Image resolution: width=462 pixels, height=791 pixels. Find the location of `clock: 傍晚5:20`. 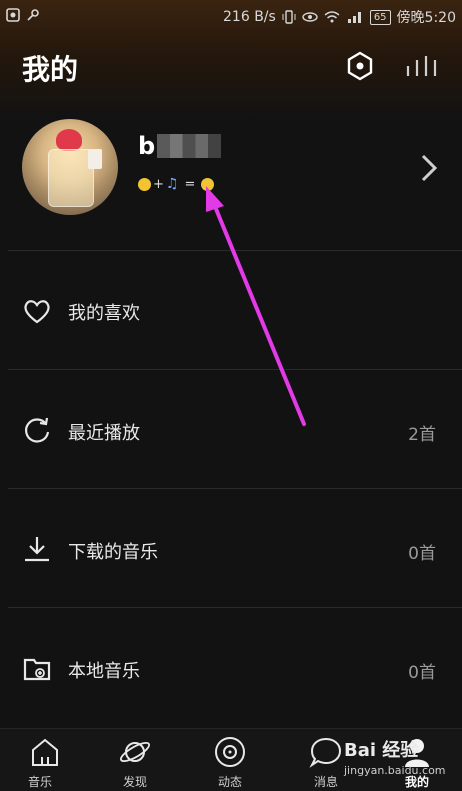

clock: 傍晚5:20 is located at coordinates (426, 18).